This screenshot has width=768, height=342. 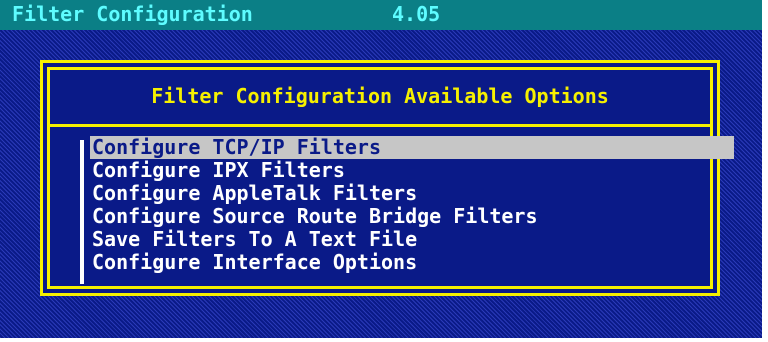 I want to click on title-bar: Filter Configuration 4.05, so click(x=381, y=15).